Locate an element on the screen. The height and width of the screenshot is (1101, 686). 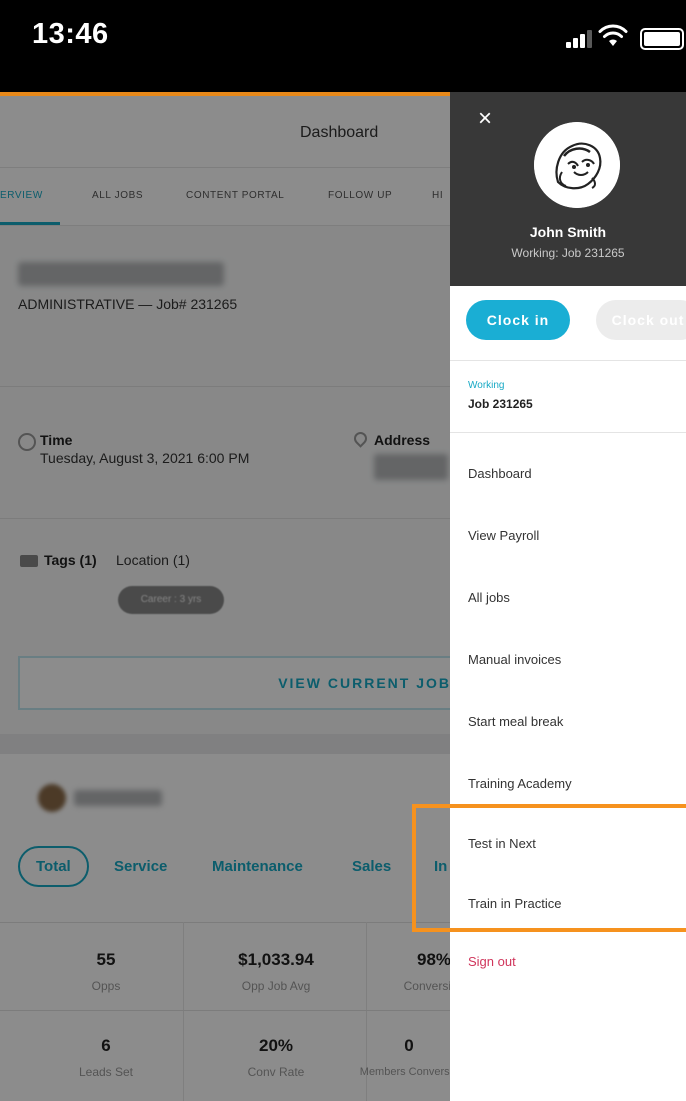
working-label: Working is located at coordinates (486, 385).